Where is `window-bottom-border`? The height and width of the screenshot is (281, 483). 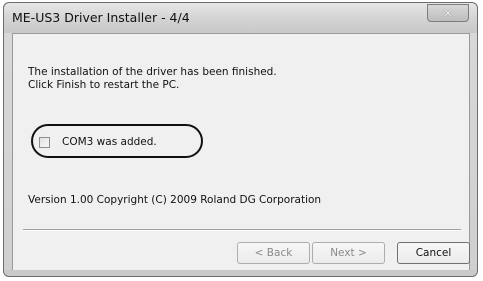 window-bottom-border is located at coordinates (240, 273).